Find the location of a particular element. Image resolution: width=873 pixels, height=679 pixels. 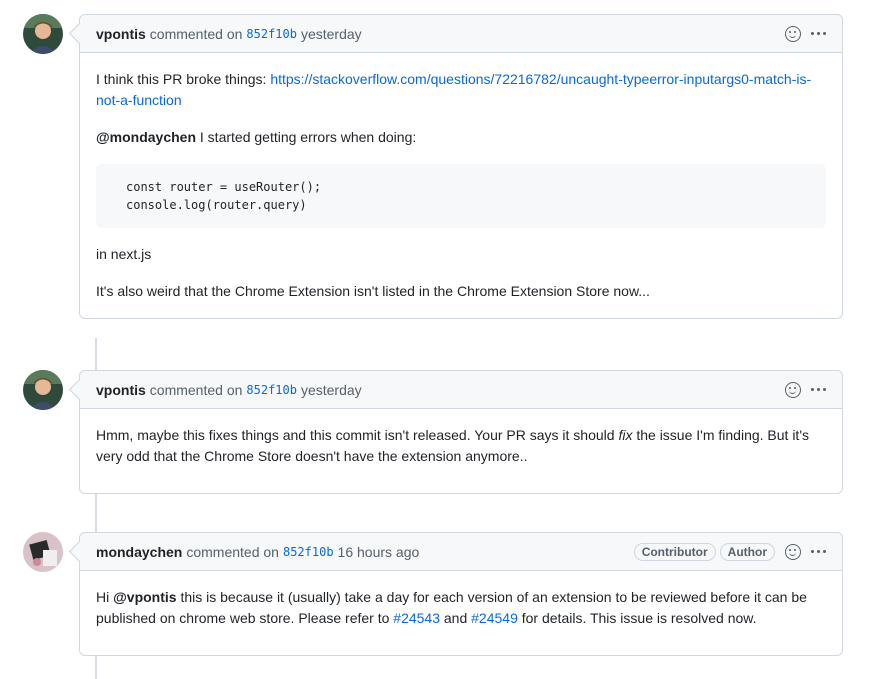

code-line: console.log(router.query) is located at coordinates (216, 205).